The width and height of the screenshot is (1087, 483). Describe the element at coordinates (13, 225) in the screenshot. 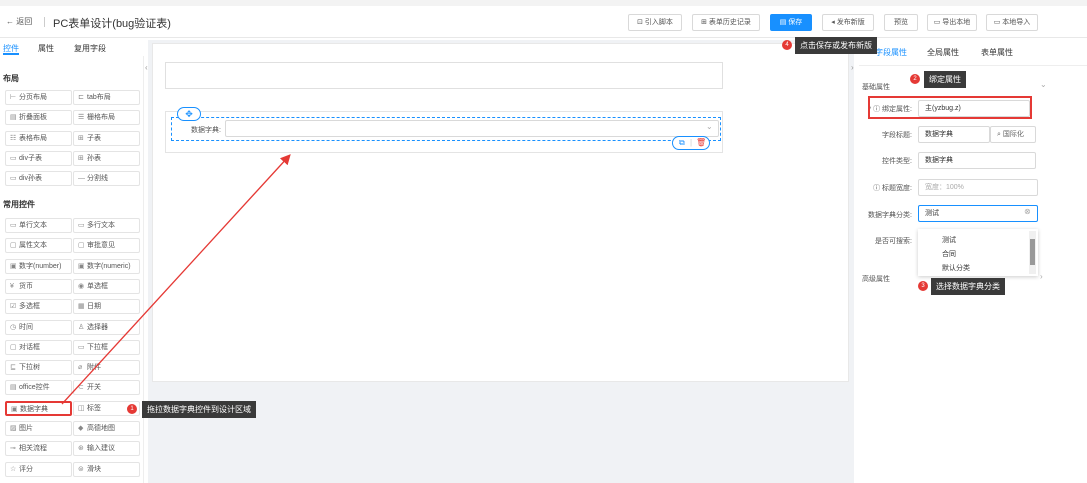

I see `control-item-icon: ▭` at that location.